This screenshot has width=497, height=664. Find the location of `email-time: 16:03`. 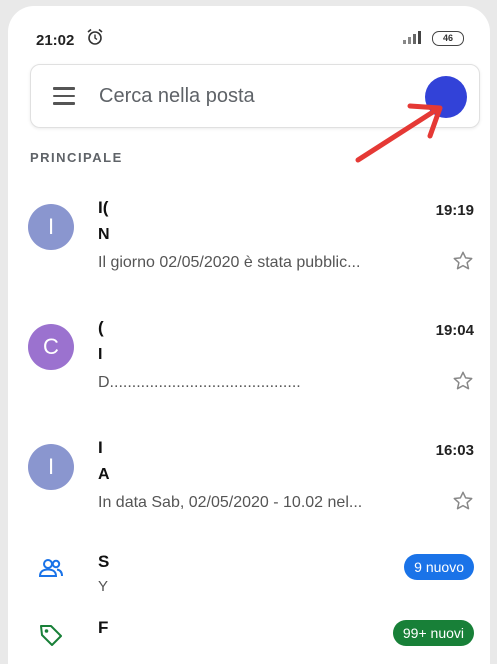

email-time: 16:03 is located at coordinates (454, 450).